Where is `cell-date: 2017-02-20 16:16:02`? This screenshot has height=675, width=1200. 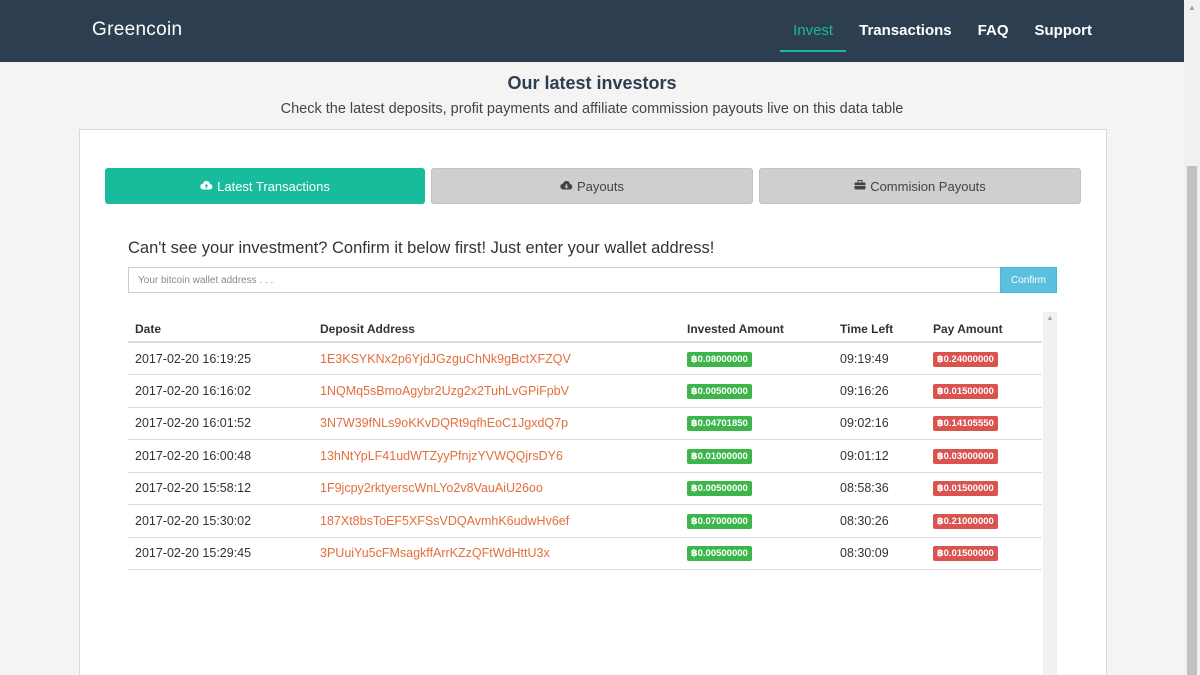
cell-date: 2017-02-20 16:16:02 is located at coordinates (220, 391).